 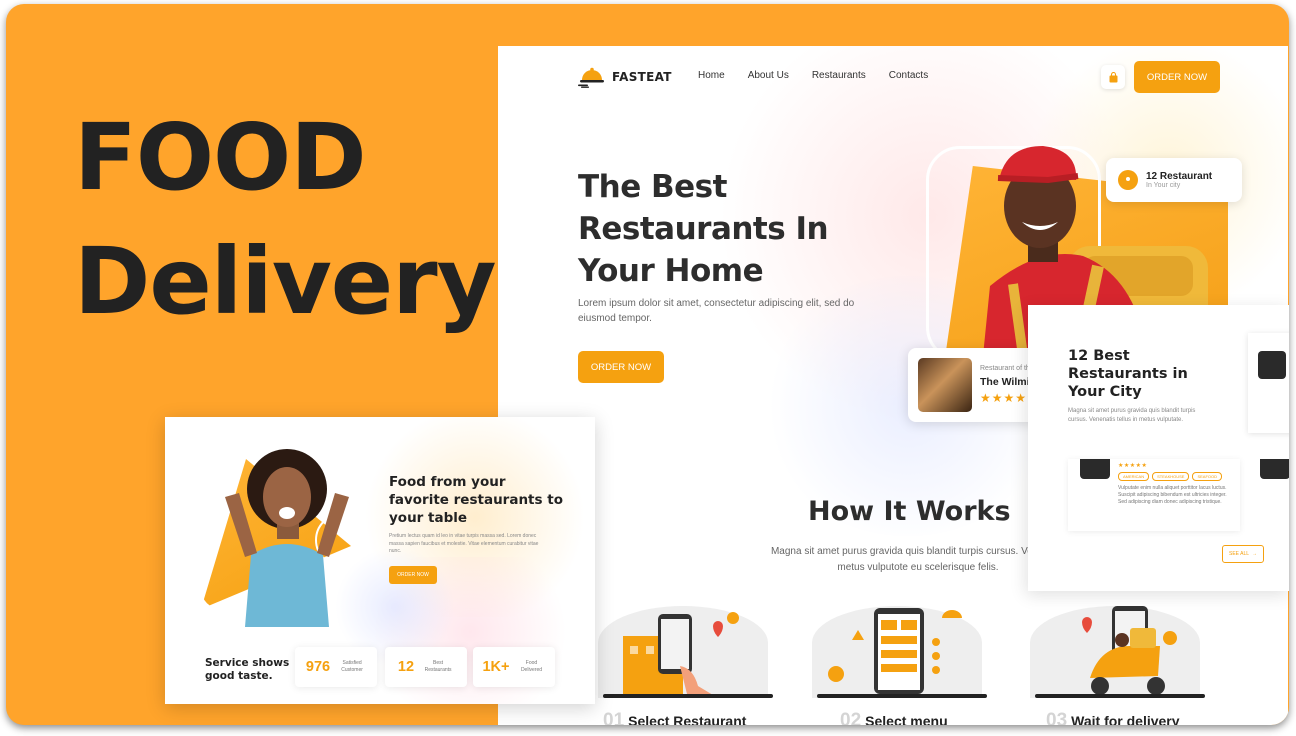 I want to click on restaurant-card-subtitle: Restaurant of th, so click(x=1005, y=368).